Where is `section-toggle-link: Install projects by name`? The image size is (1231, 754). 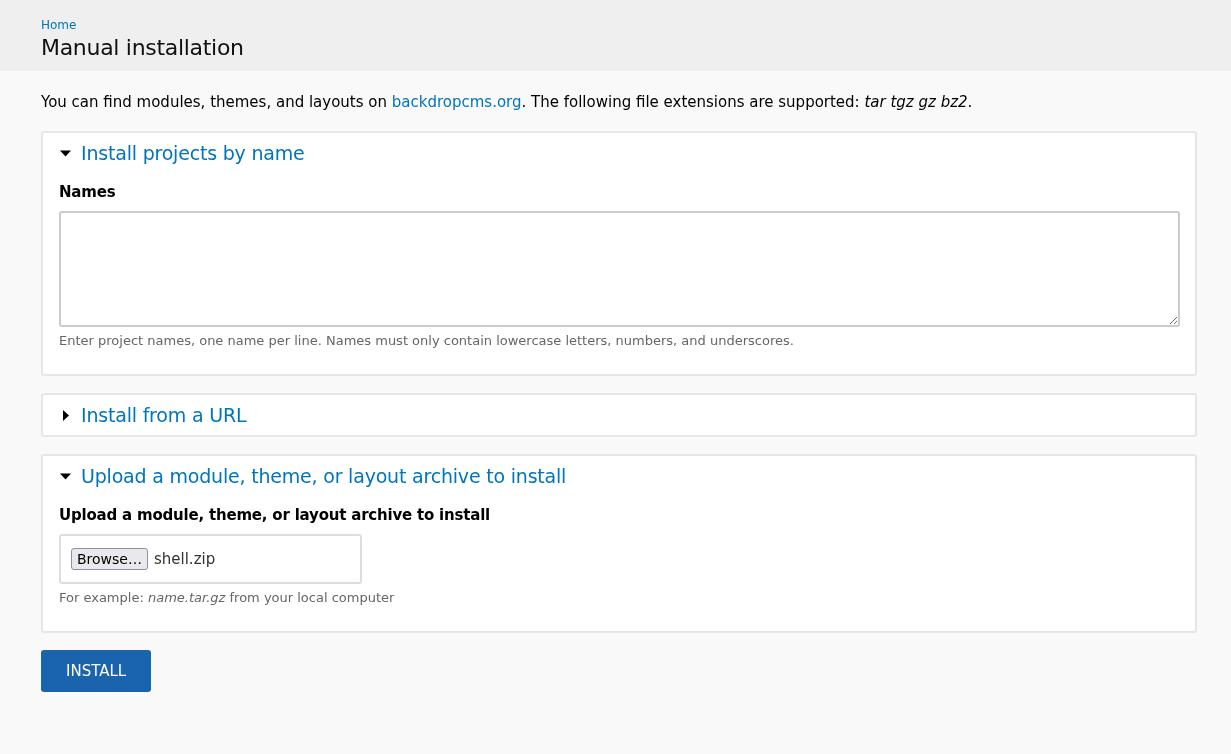
section-toggle-link: Install projects by name is located at coordinates (193, 153).